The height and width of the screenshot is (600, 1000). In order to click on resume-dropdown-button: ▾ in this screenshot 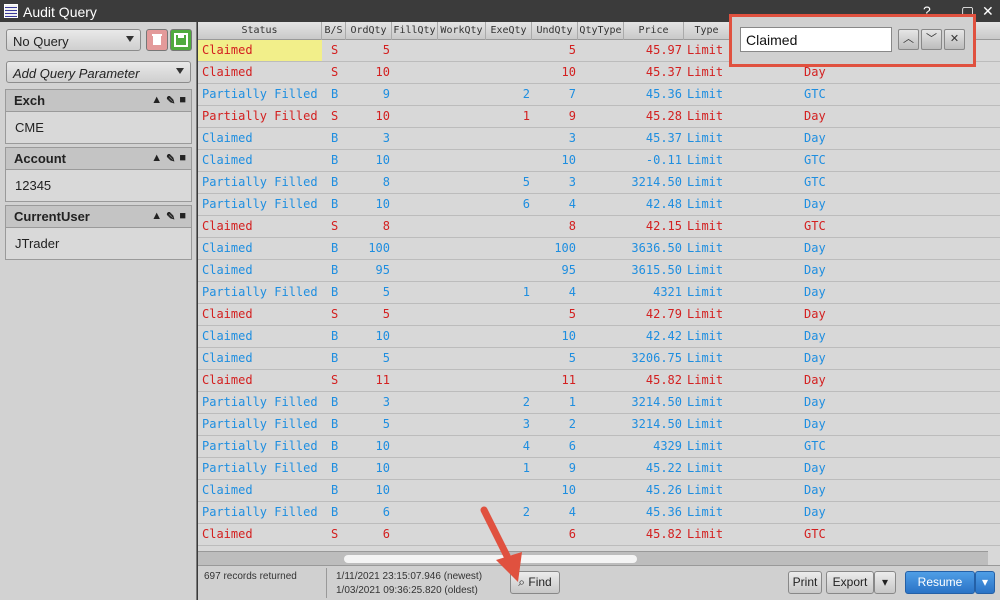, I will do `click(985, 582)`.